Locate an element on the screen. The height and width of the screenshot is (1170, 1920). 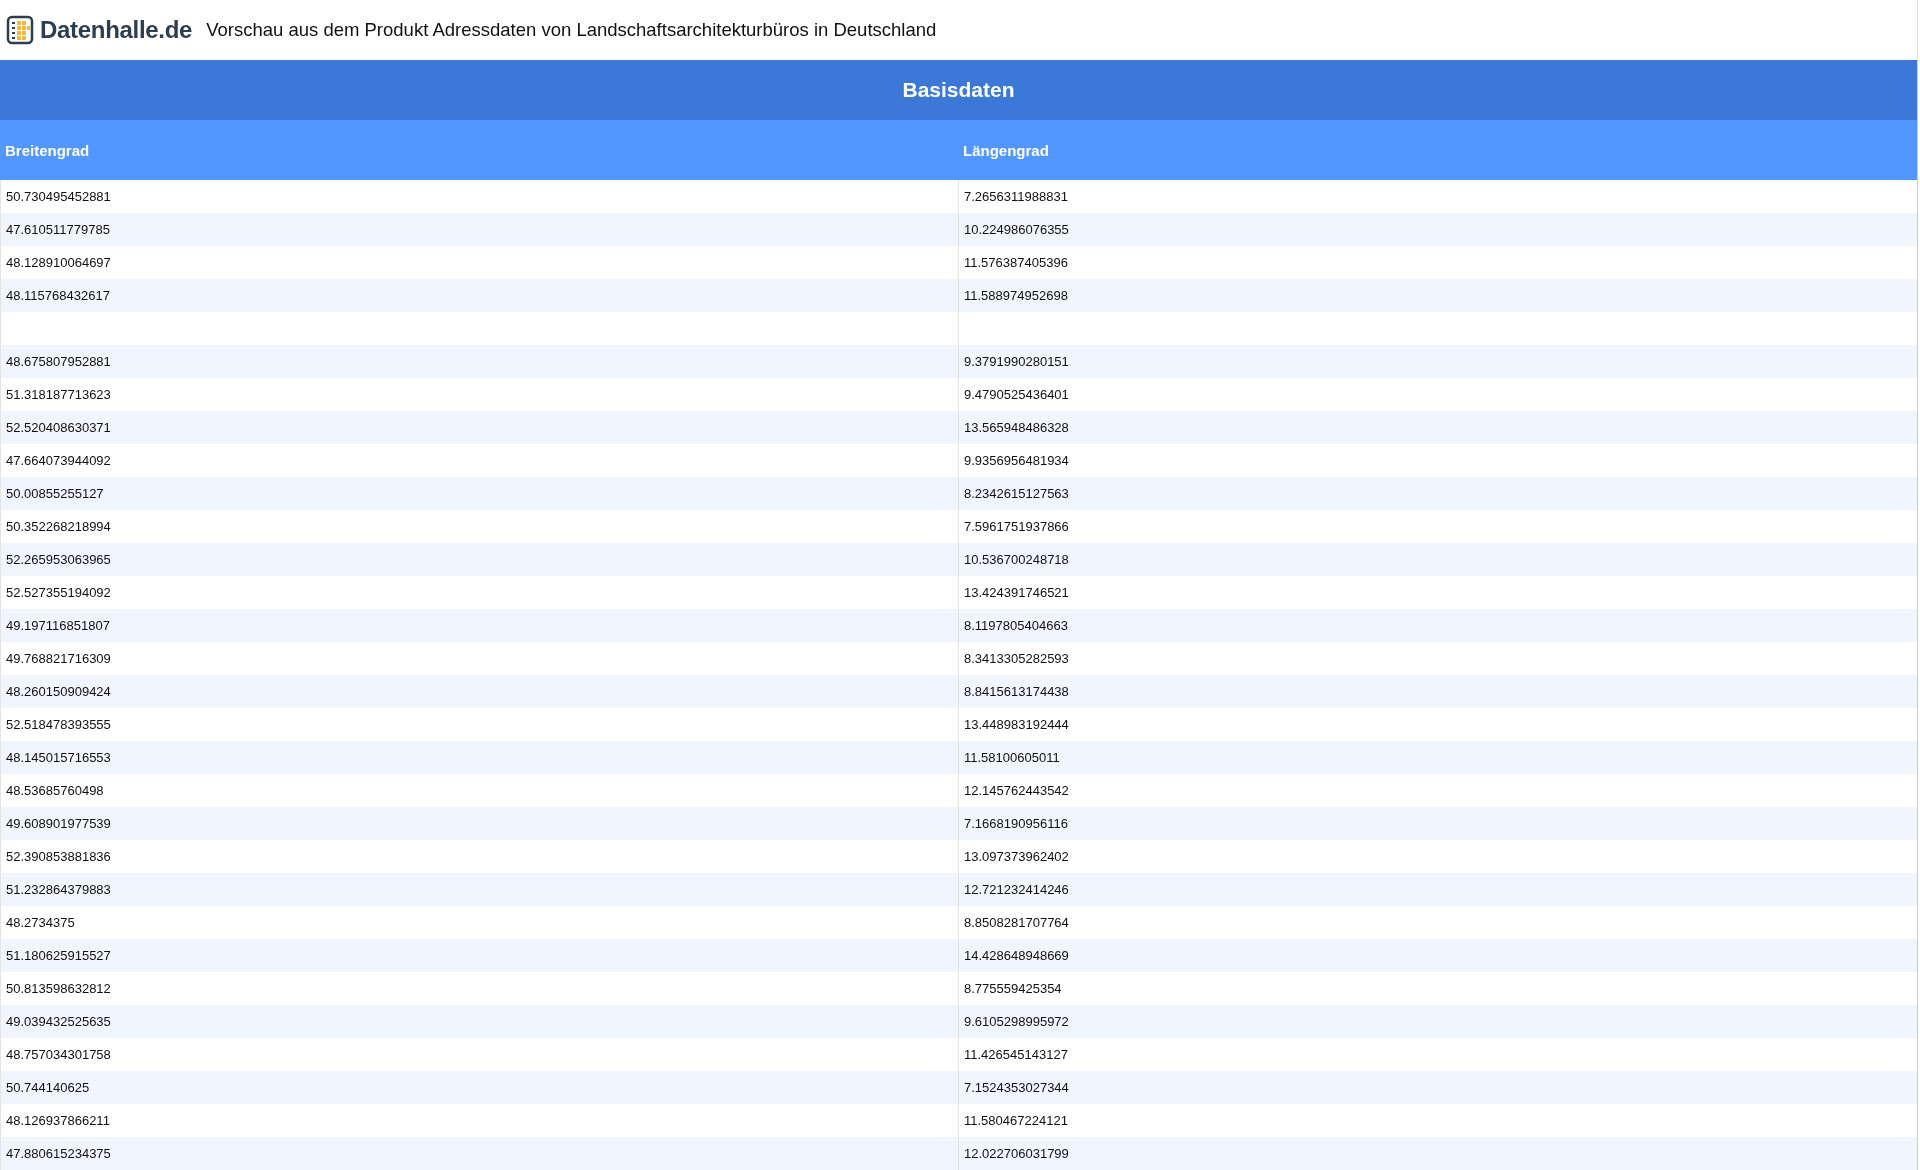
table-cell: 50.00855255127 is located at coordinates (479, 493).